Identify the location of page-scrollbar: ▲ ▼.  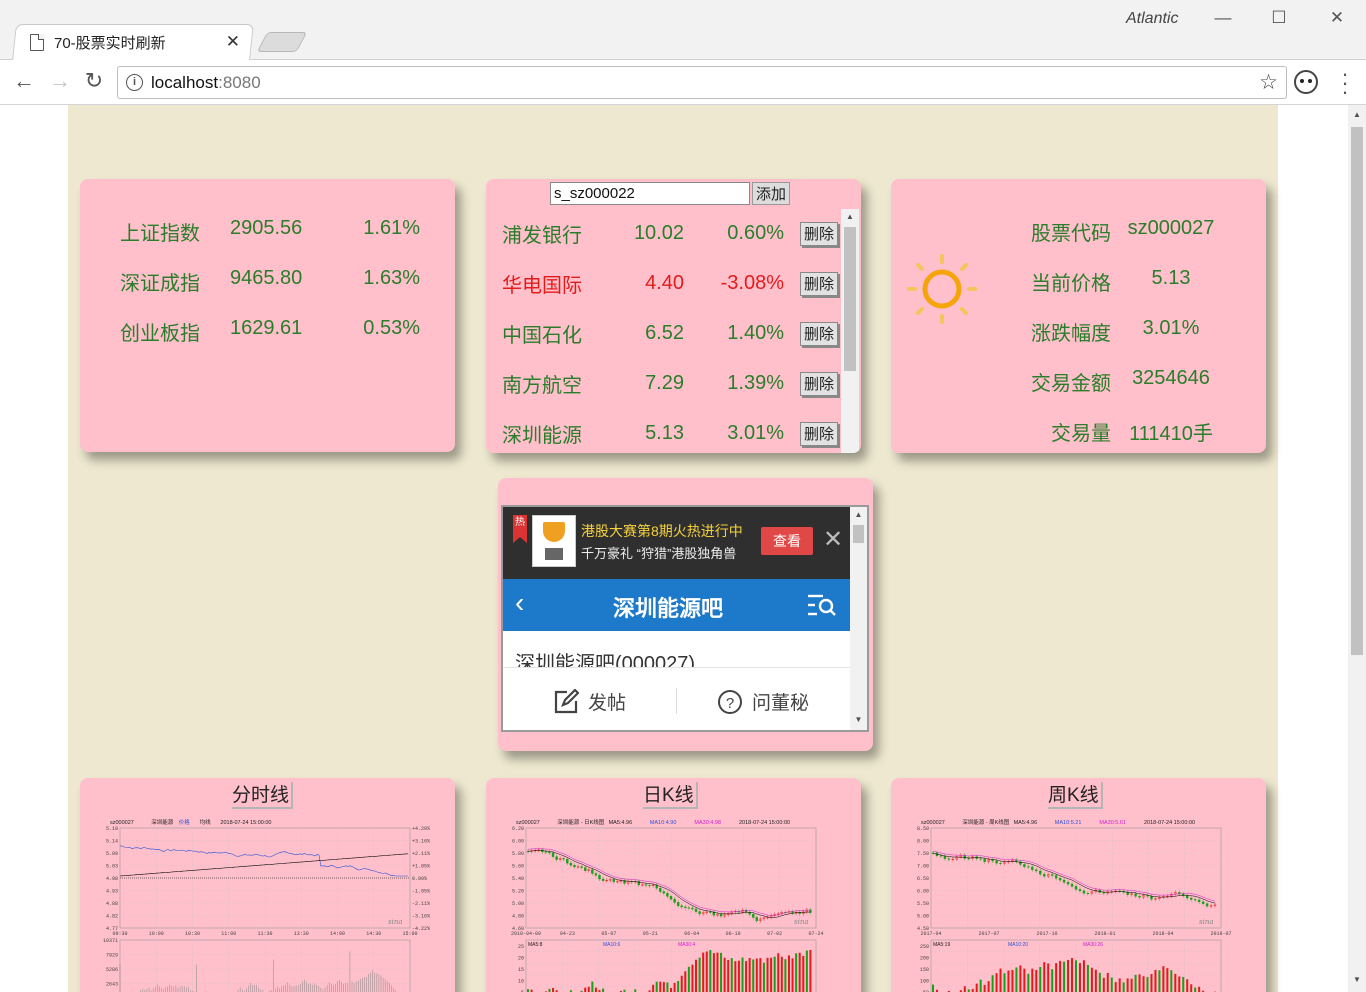
(1357, 548).